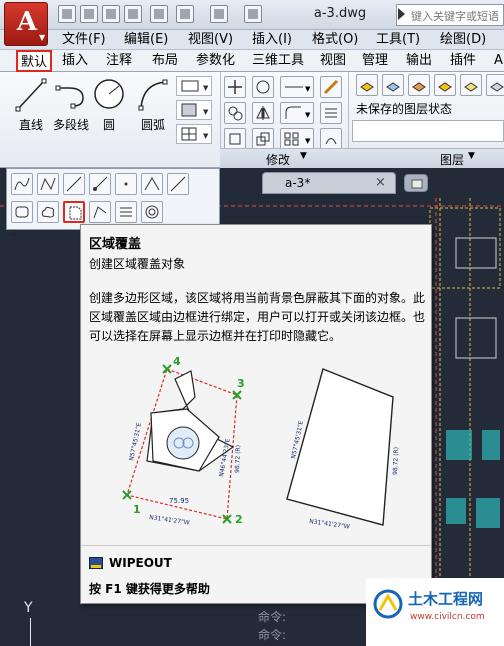  Describe the element at coordinates (416, 183) in the screenshot. I see `new-tab-button` at that location.